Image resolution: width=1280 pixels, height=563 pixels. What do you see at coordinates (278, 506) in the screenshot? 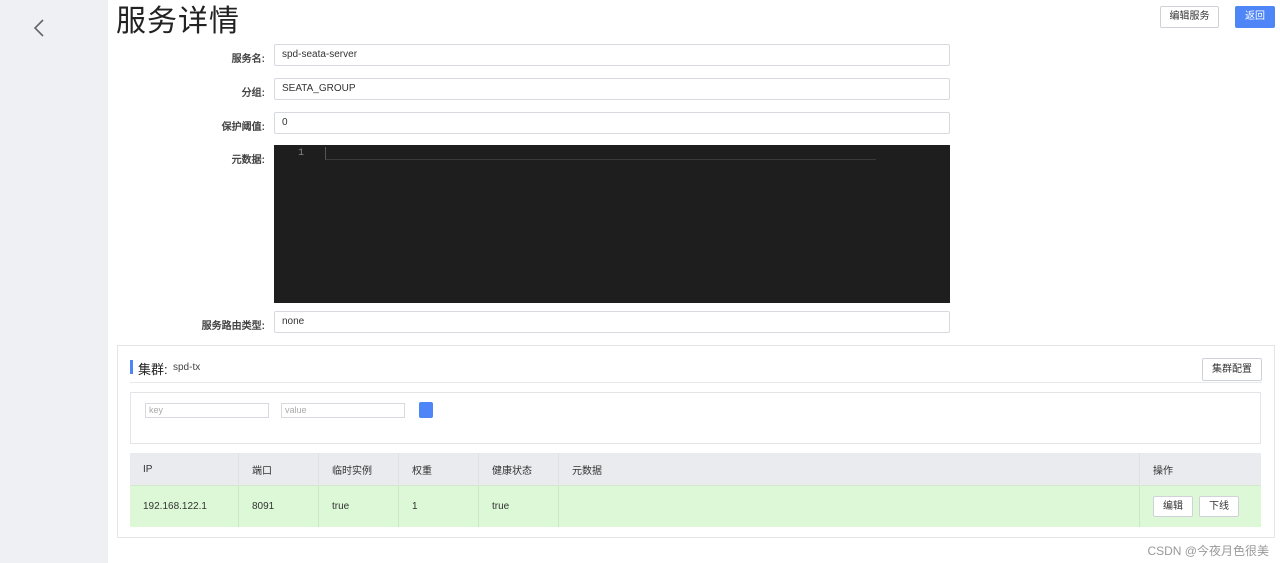
I see `cell-port: 8091` at bounding box center [278, 506].